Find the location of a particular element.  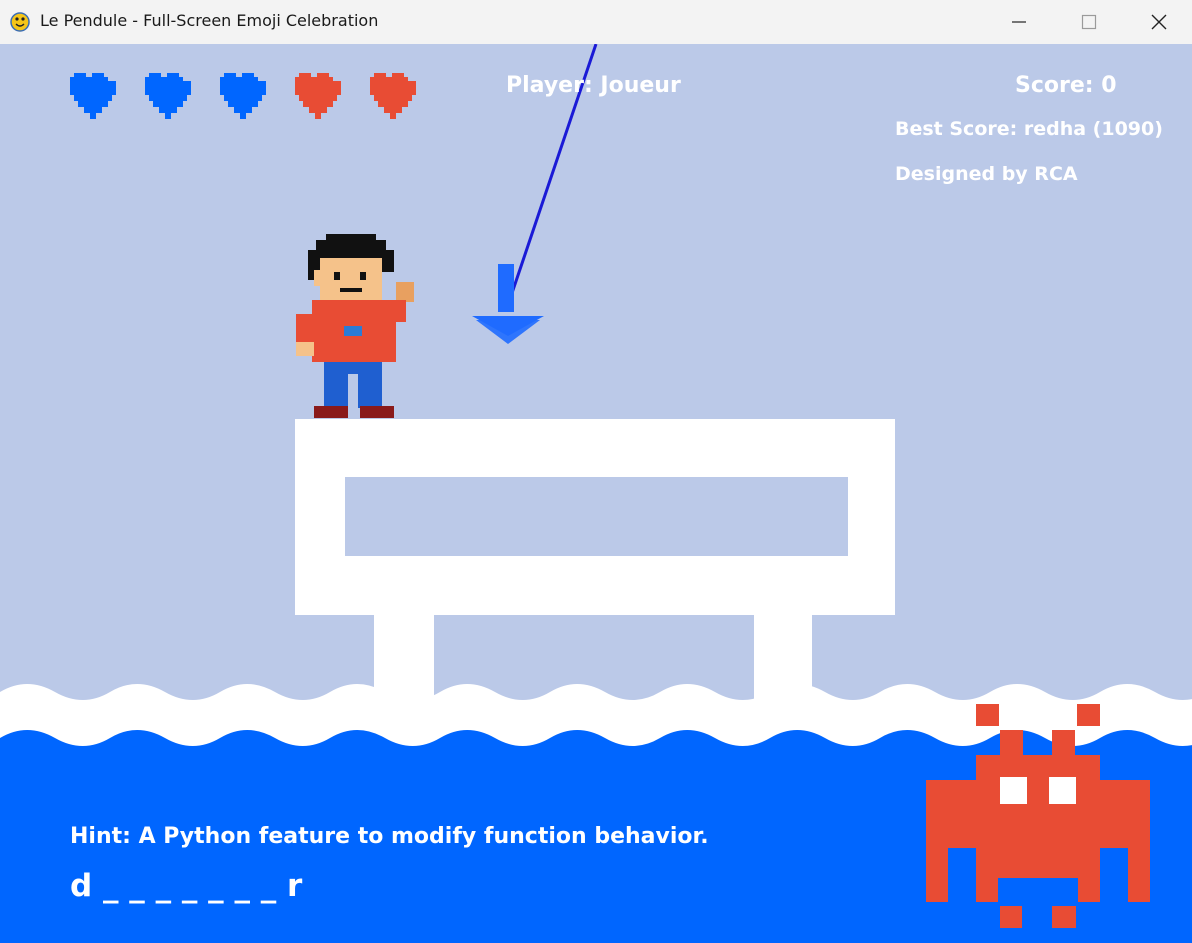

python-snake-icon is located at coordinates (20, 22).